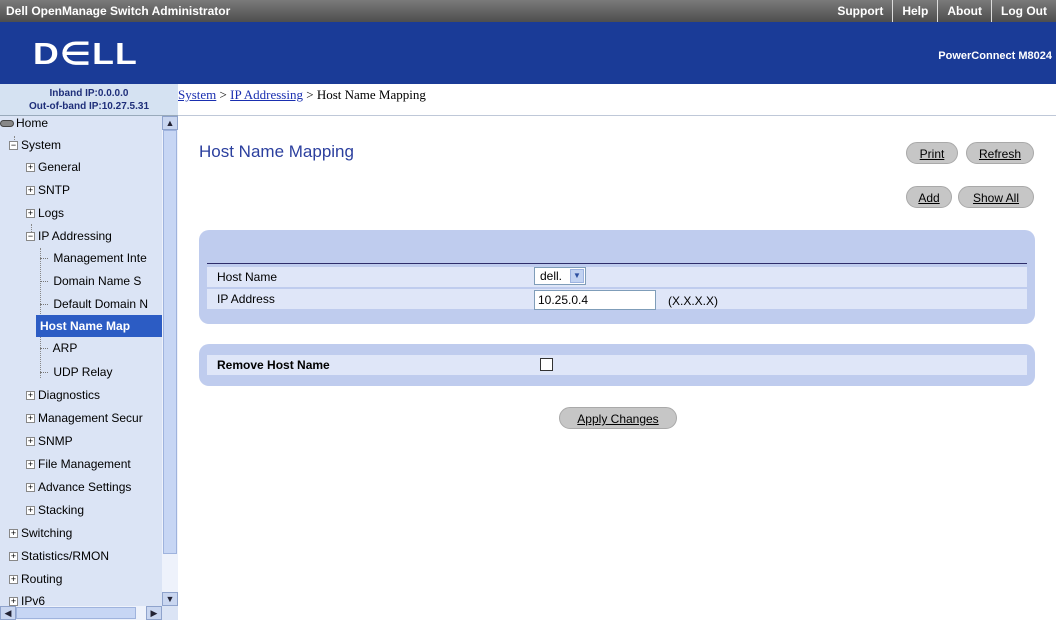 The height and width of the screenshot is (620, 1056). I want to click on apply-changes-button: Apply Changes, so click(618, 418).